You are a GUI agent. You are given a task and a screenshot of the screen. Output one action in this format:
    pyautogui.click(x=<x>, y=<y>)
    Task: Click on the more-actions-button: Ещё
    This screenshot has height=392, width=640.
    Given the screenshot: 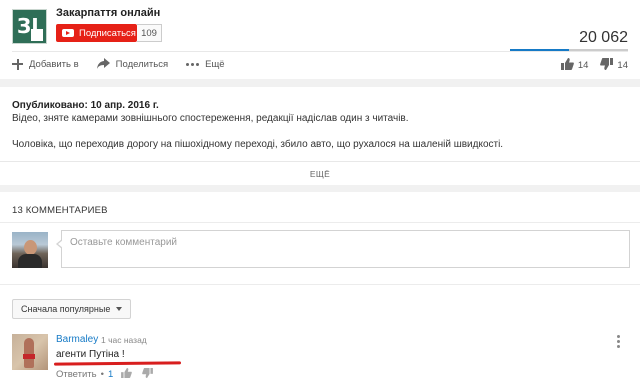 What is the action you would take?
    pyautogui.click(x=205, y=64)
    